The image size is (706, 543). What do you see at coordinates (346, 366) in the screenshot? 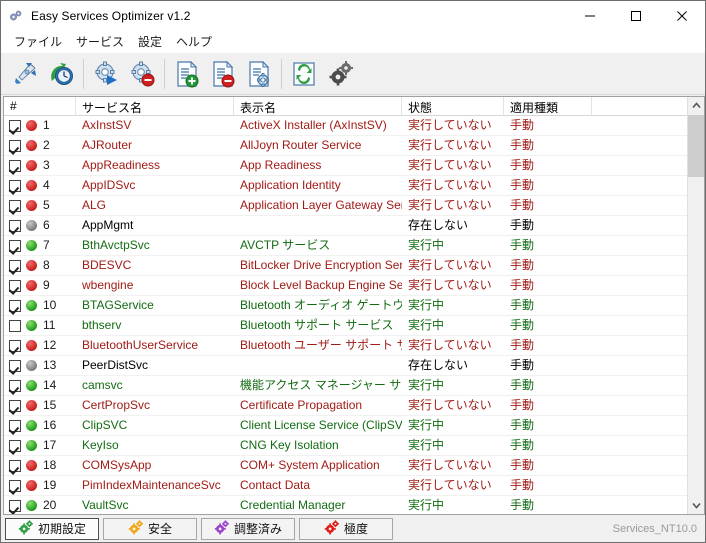
I see `table-row: 13 PeerDistSvc 存在しない 手動` at bounding box center [346, 366].